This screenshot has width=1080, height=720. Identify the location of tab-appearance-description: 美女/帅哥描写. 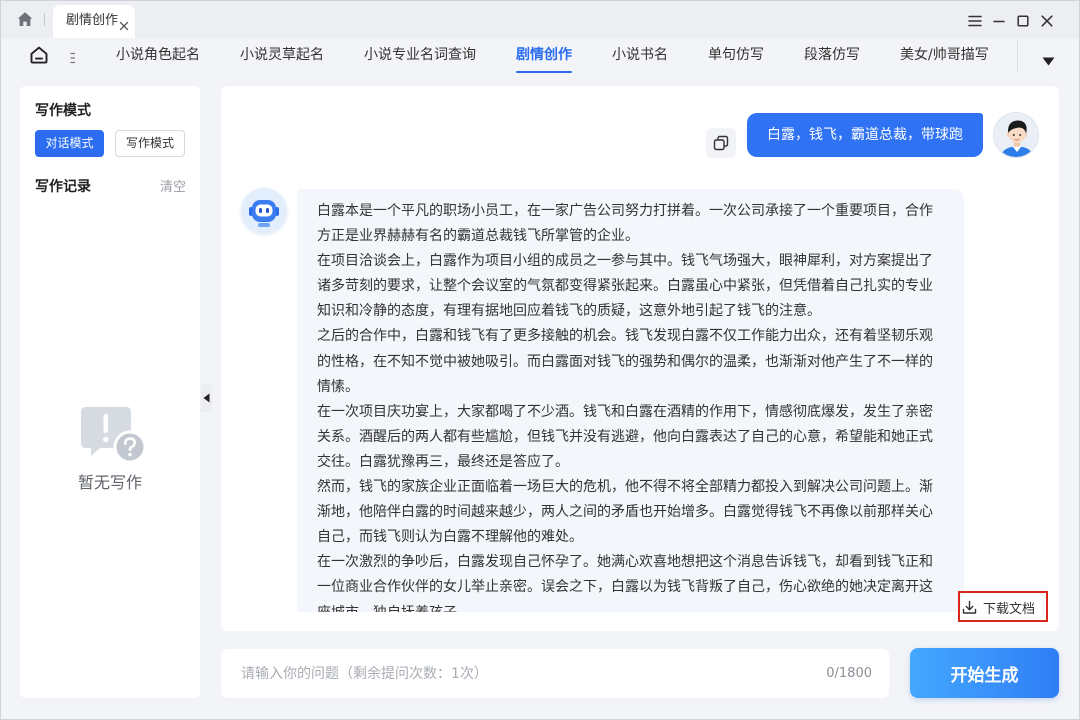
(944, 55).